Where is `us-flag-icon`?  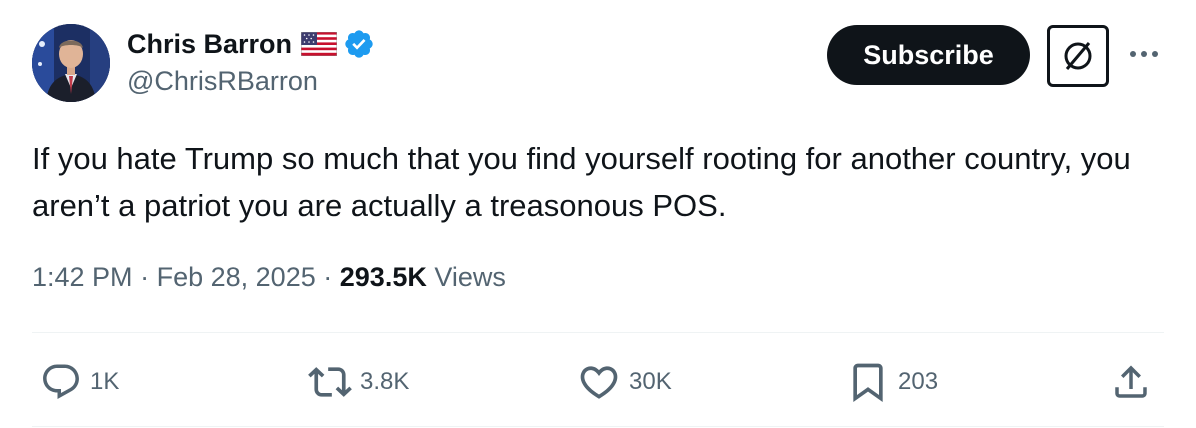
us-flag-icon is located at coordinates (315, 44).